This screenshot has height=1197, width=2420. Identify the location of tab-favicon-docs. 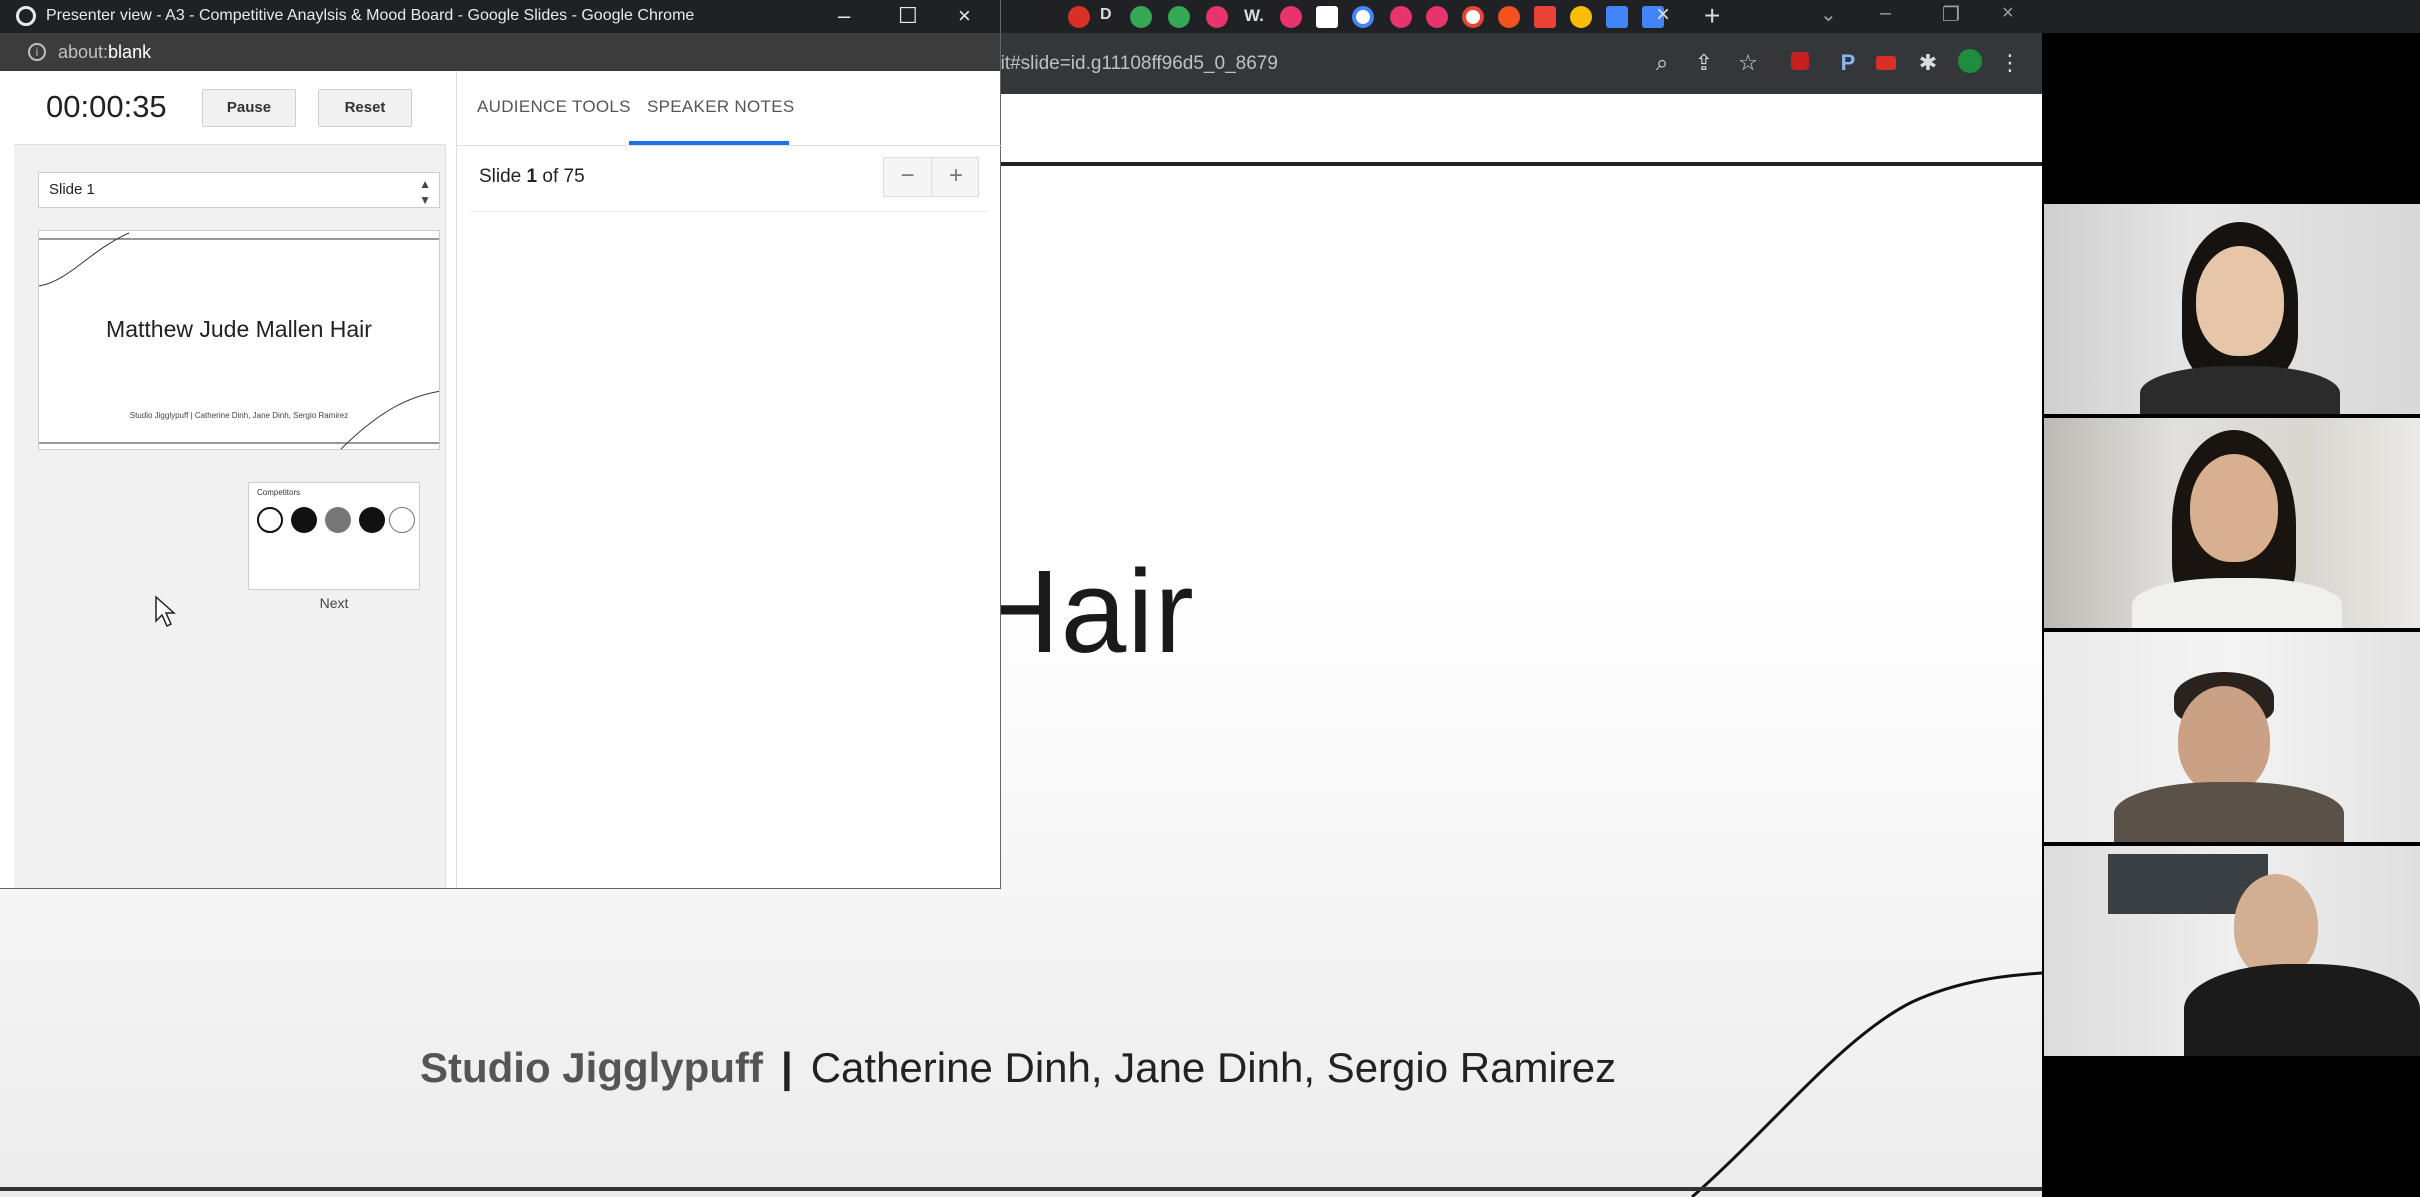
(1617, 17).